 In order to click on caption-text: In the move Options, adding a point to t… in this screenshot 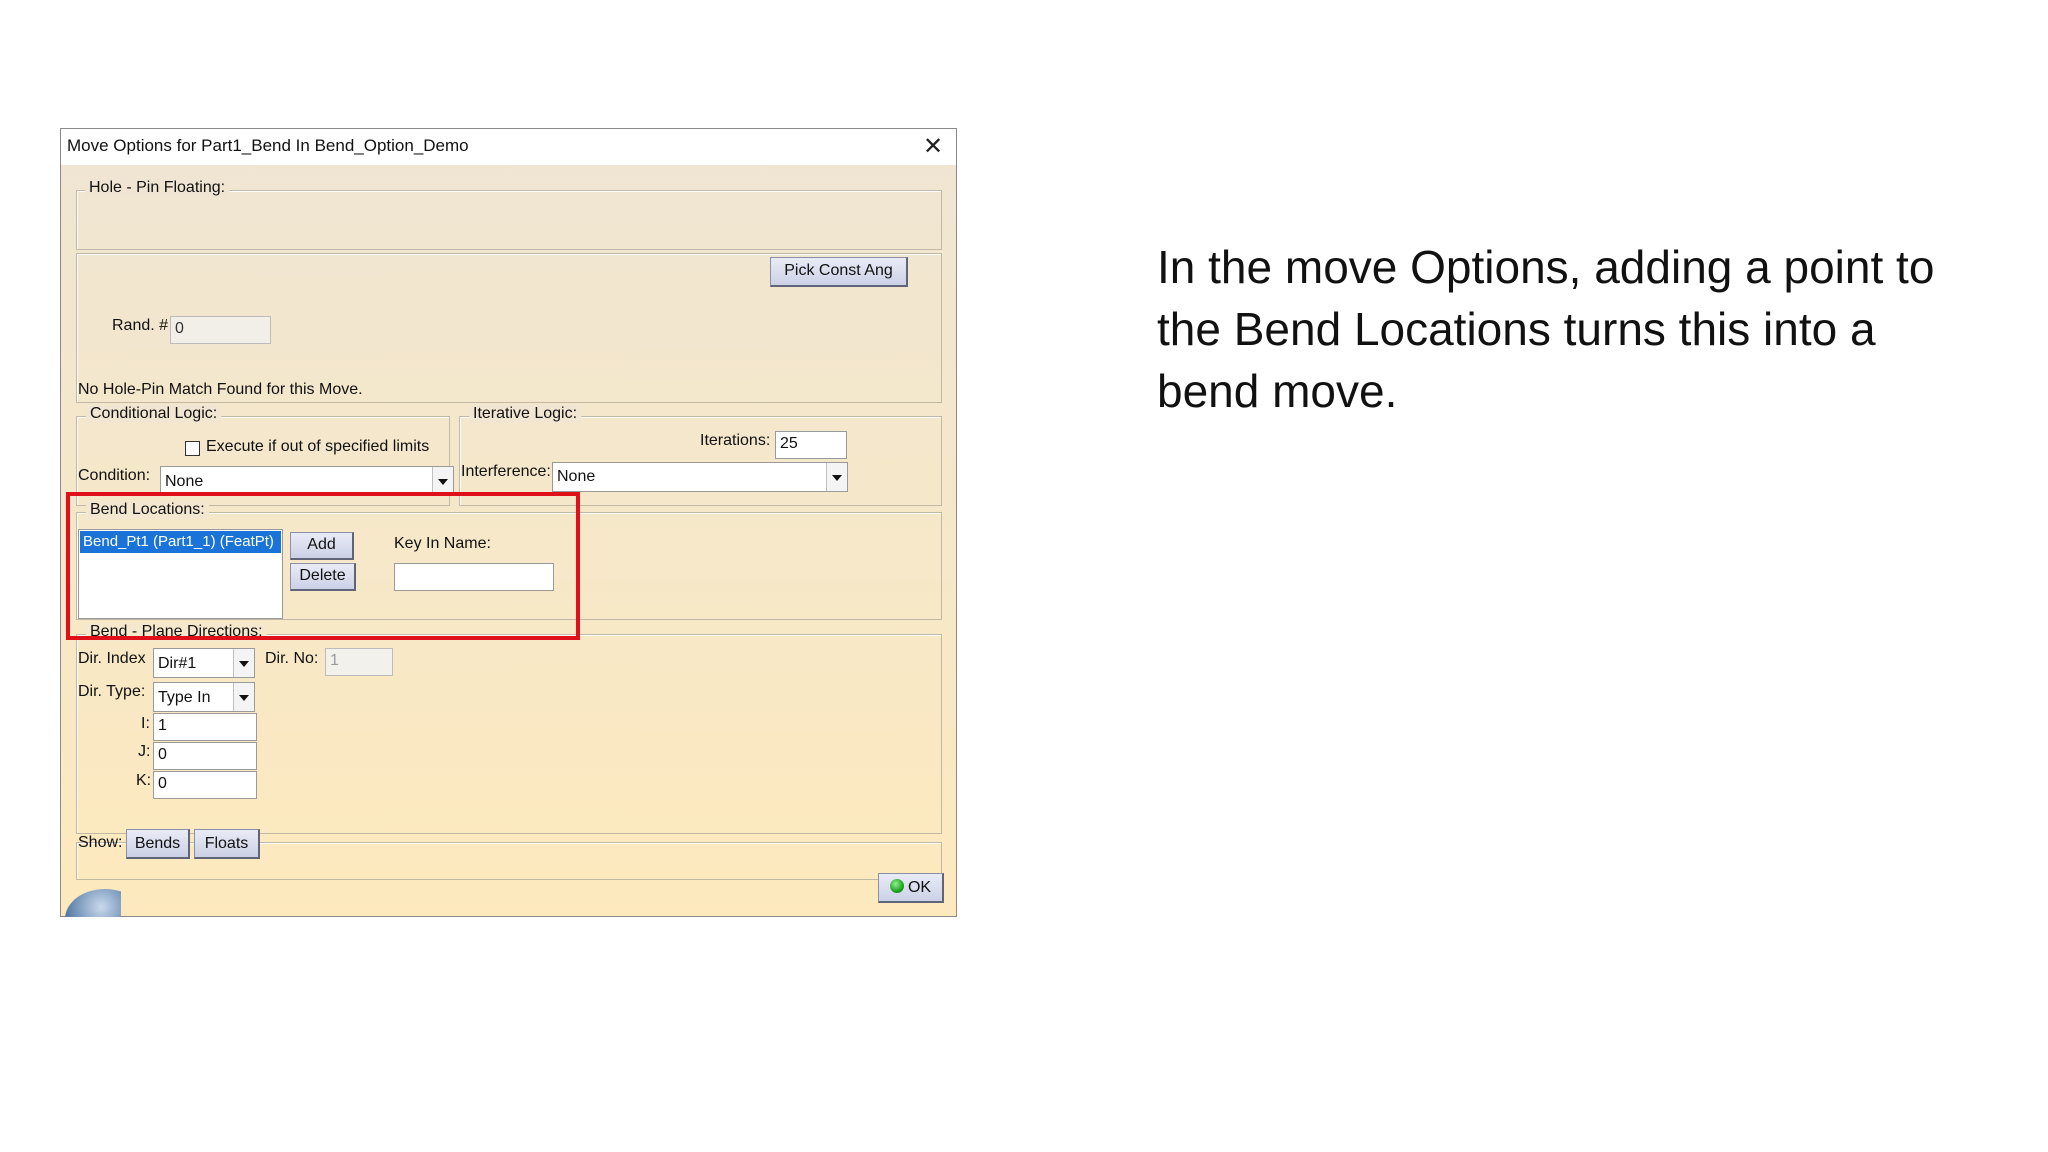, I will do `click(1546, 329)`.